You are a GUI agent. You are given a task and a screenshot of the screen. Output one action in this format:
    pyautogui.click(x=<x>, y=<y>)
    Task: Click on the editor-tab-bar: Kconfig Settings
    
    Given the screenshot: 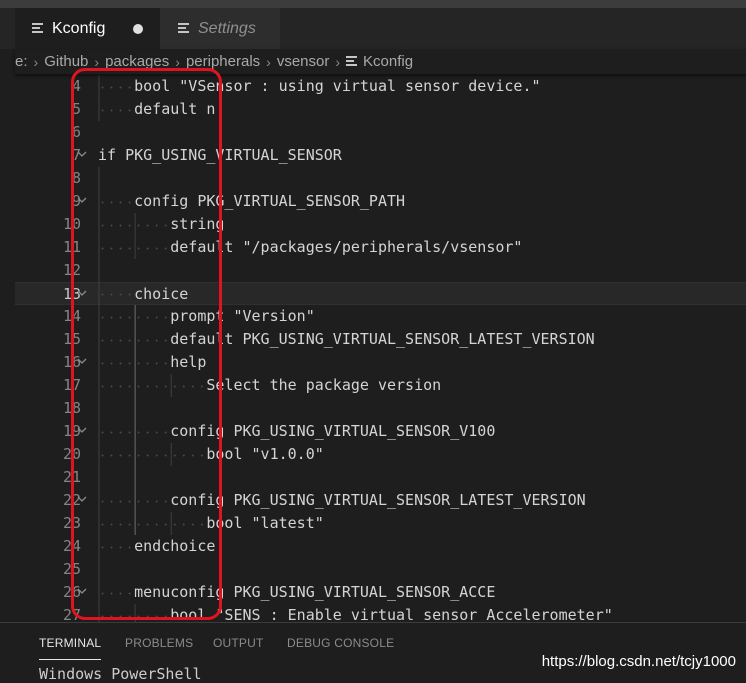 What is the action you would take?
    pyautogui.click(x=373, y=28)
    